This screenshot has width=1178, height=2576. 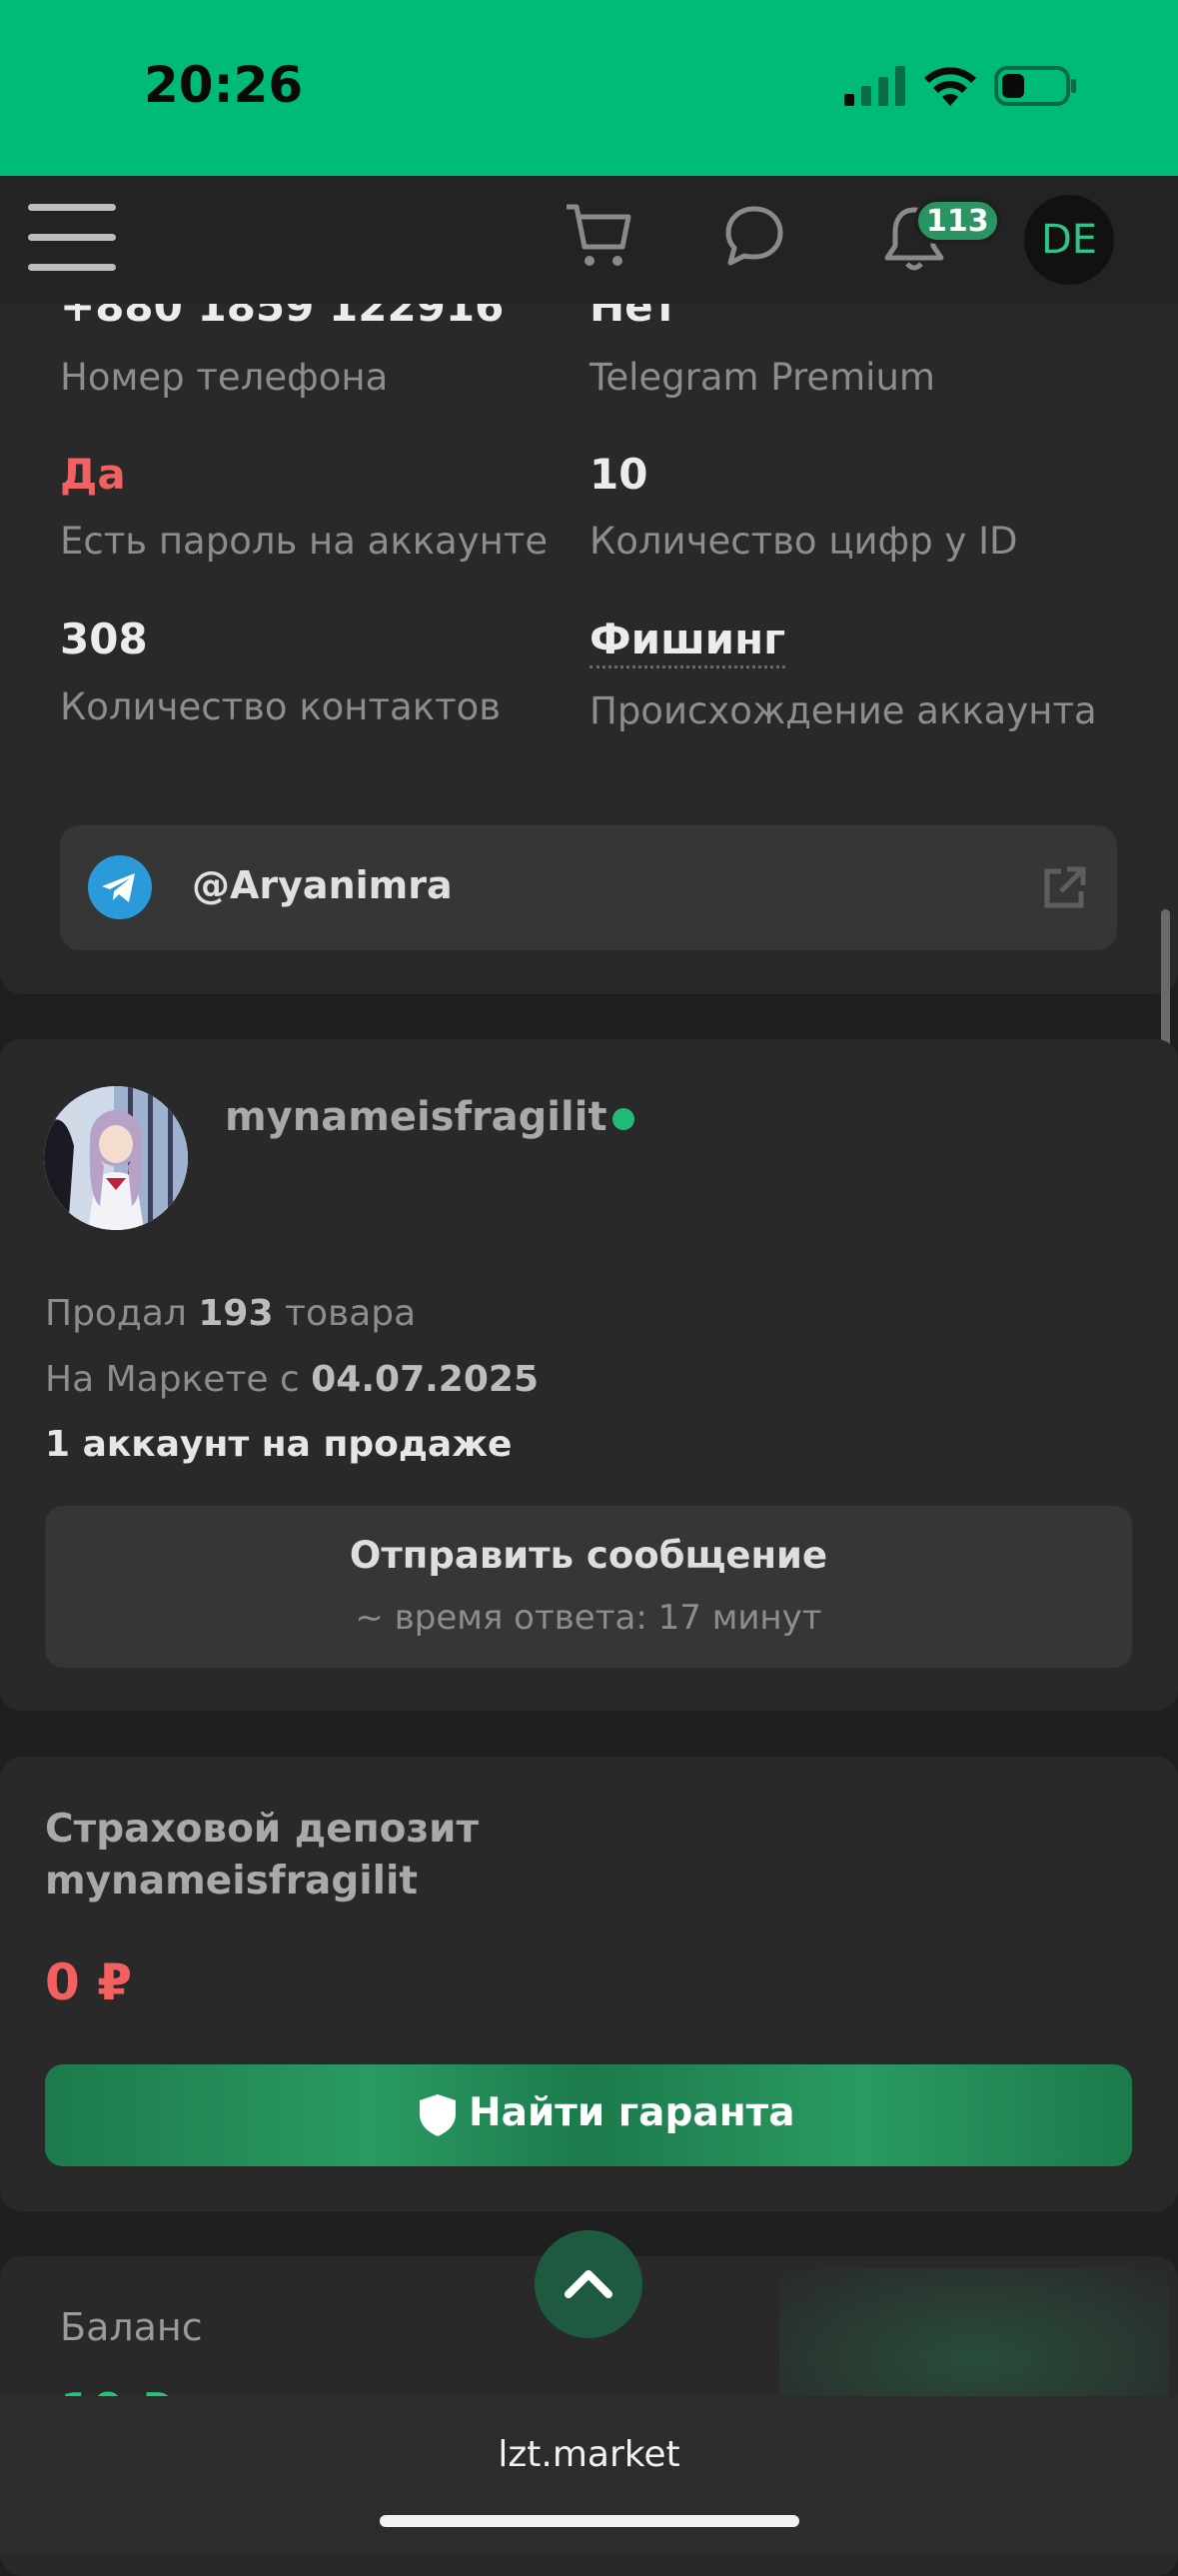 What do you see at coordinates (278, 1444) in the screenshot?
I see `seller-on-sale: 1 аккаунт на продаже` at bounding box center [278, 1444].